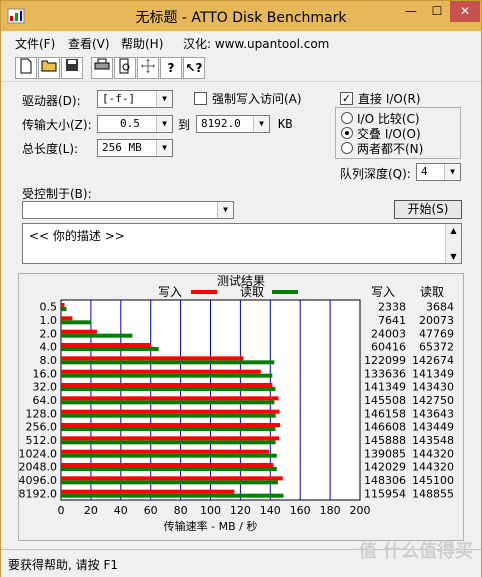  I want to click on to-label: 到, so click(184, 125).